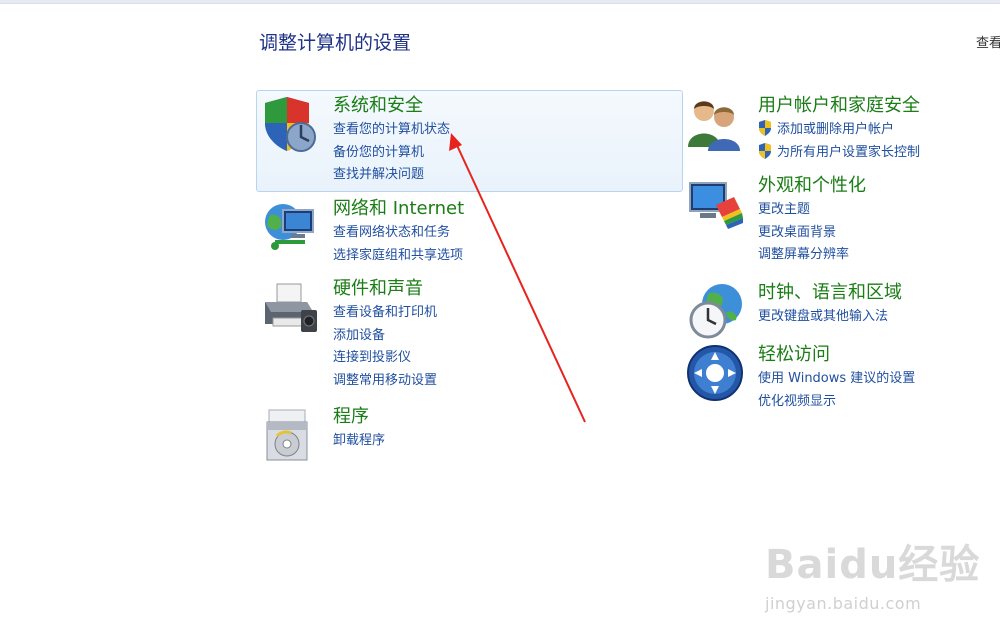 The image size is (1000, 640). What do you see at coordinates (715, 124) in the screenshot?
I see `users-icon` at bounding box center [715, 124].